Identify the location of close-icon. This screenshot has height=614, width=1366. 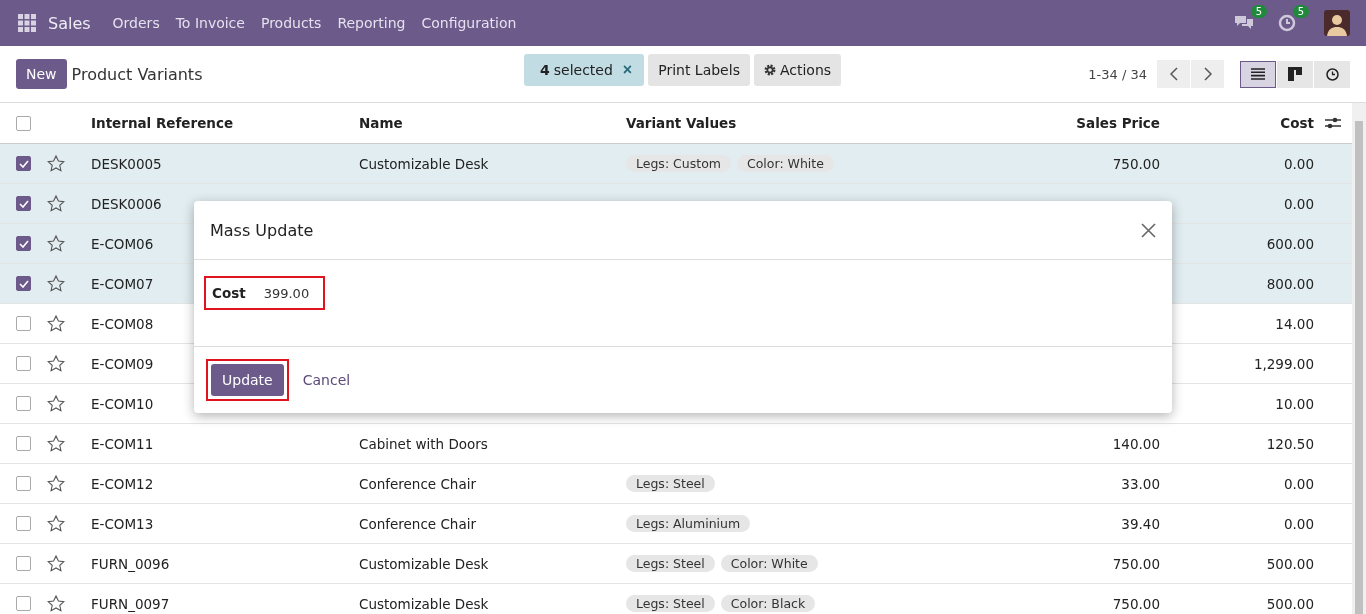
(1148, 230).